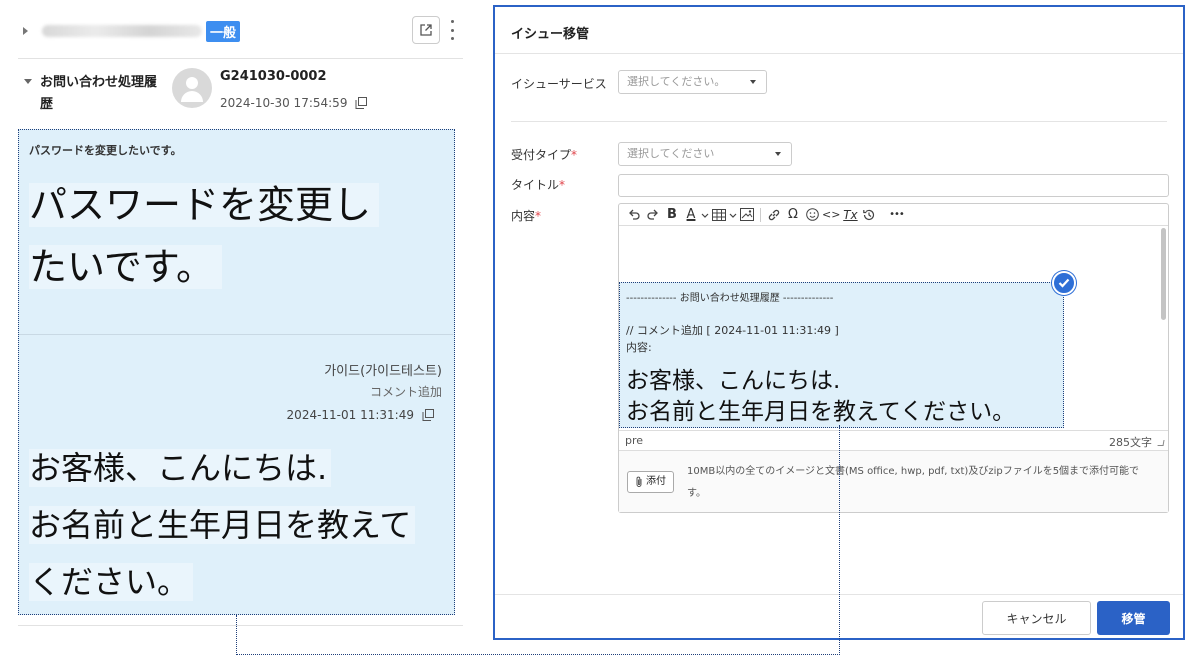 The height and width of the screenshot is (657, 1195). What do you see at coordinates (1036, 618) in the screenshot?
I see `cancel-button: キャンセル` at bounding box center [1036, 618].